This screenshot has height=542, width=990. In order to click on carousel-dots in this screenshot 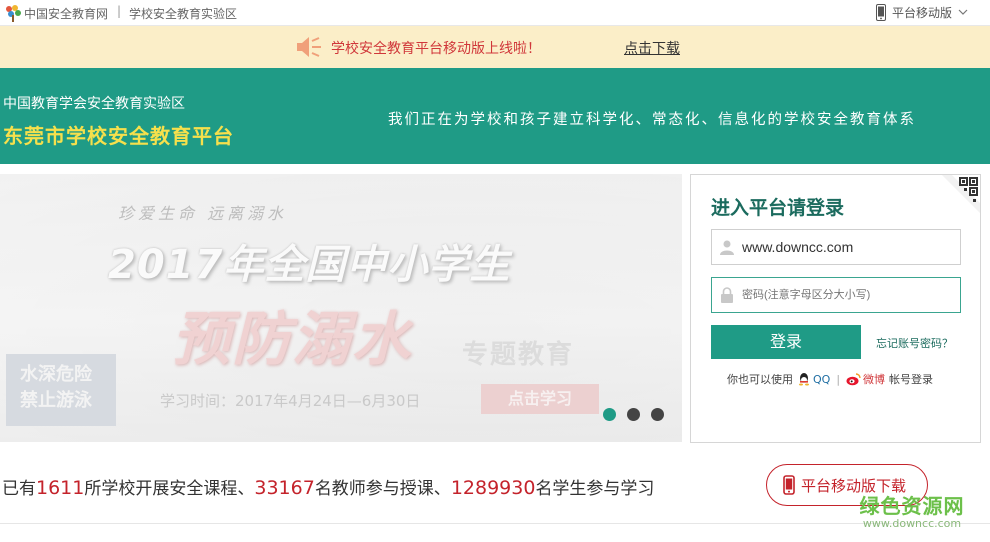, I will do `click(633, 414)`.